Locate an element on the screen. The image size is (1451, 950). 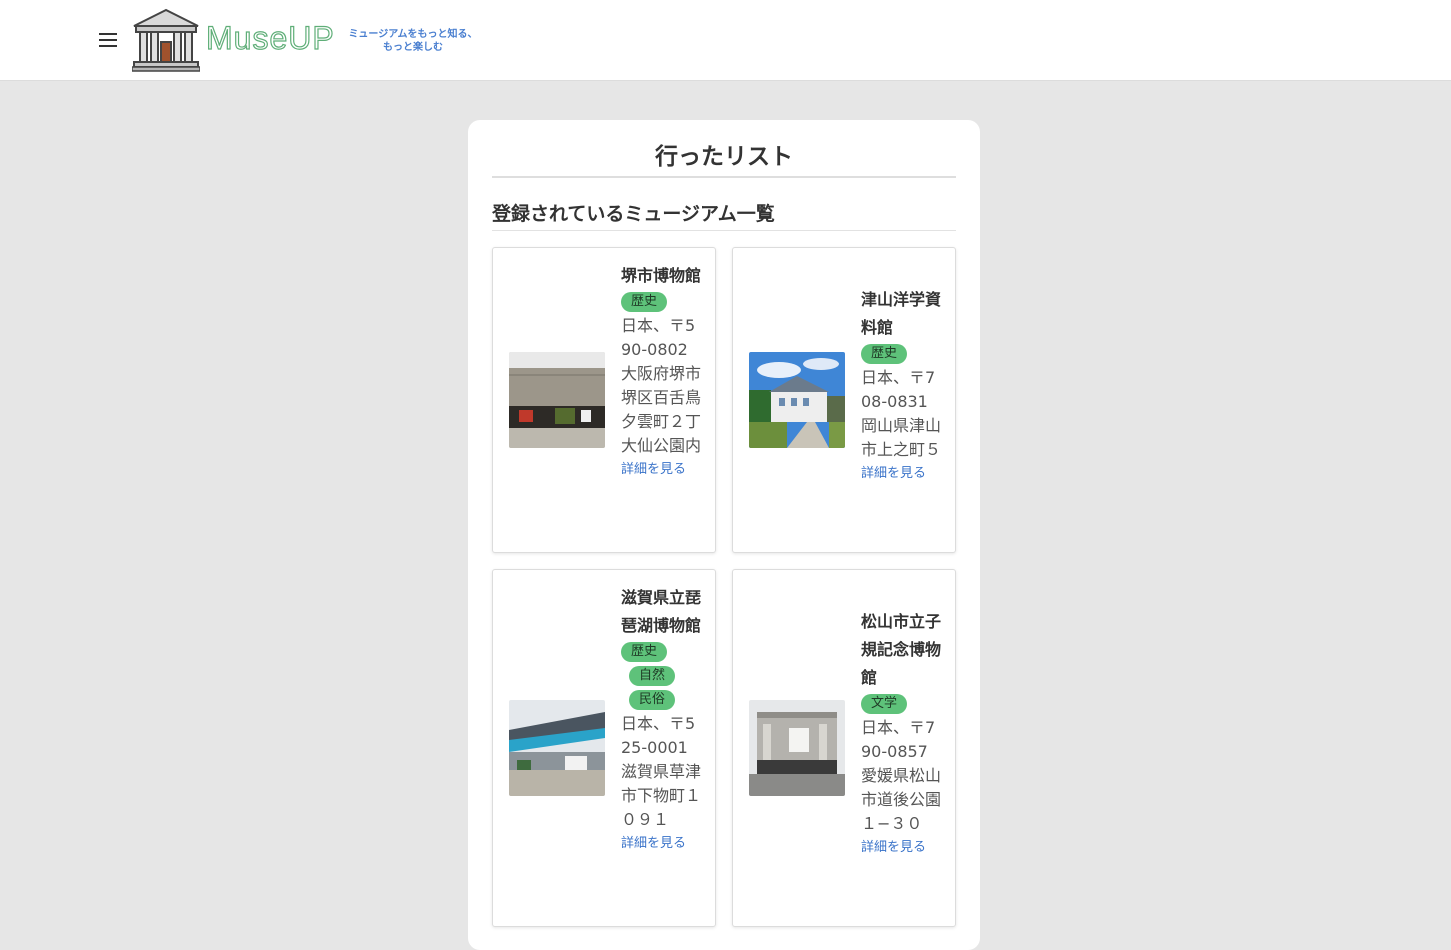
museum-address: 日本、〒590-0802 大阪府堺市堺区百舌鳥夕雲町２丁 大仙公園内 is located at coordinates (661, 385).